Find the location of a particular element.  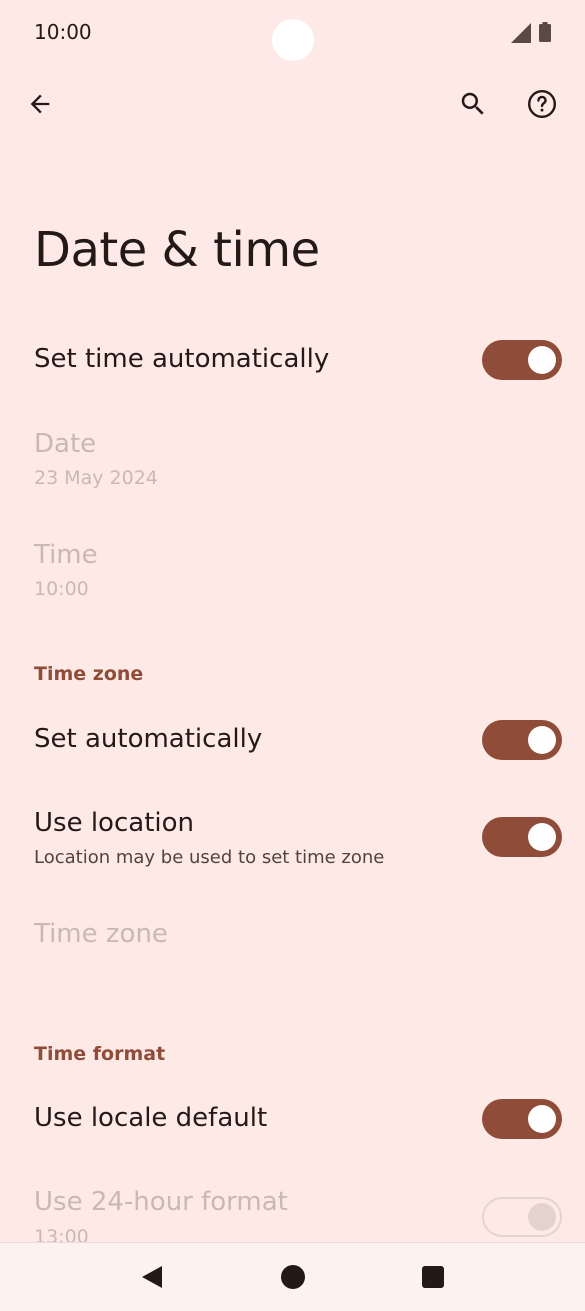

nav-home-button is located at coordinates (293, 1277).